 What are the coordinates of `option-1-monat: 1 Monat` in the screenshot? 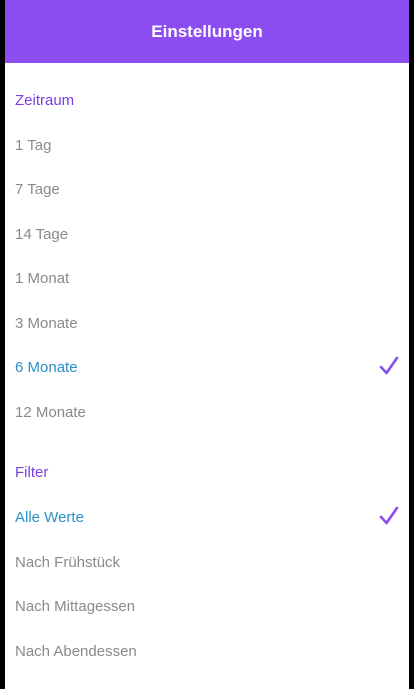 It's located at (207, 278).